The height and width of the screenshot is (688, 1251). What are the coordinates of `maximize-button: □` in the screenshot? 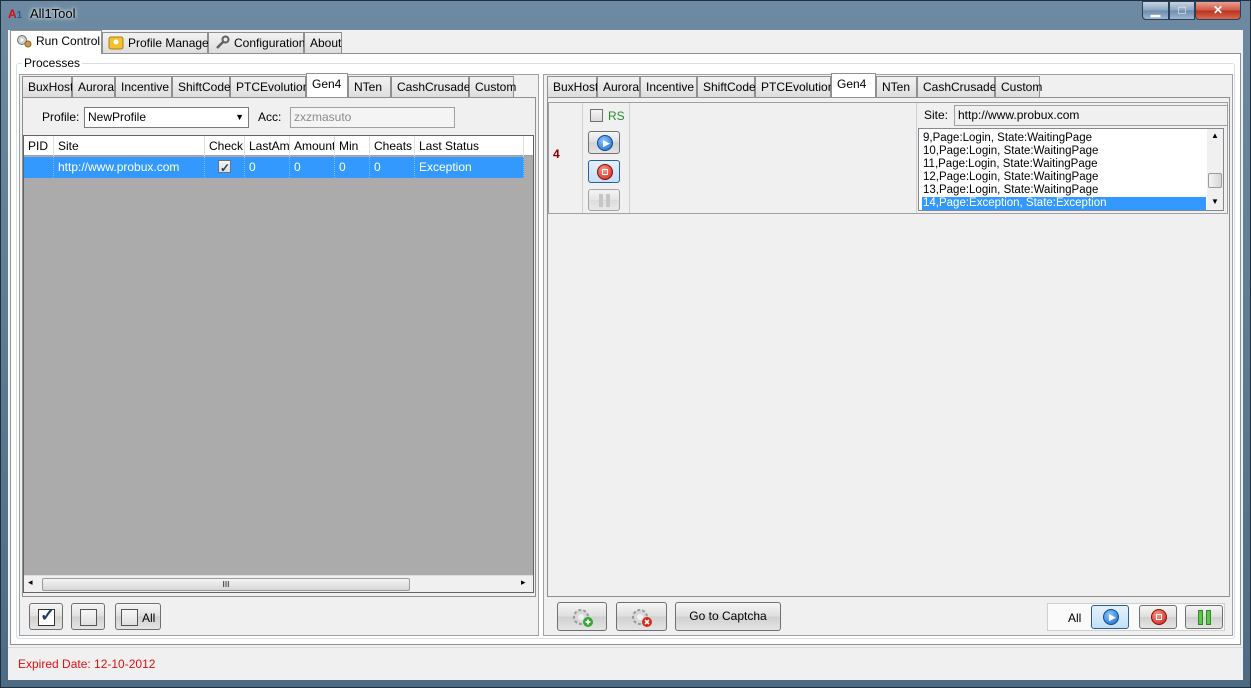 It's located at (1182, 10).